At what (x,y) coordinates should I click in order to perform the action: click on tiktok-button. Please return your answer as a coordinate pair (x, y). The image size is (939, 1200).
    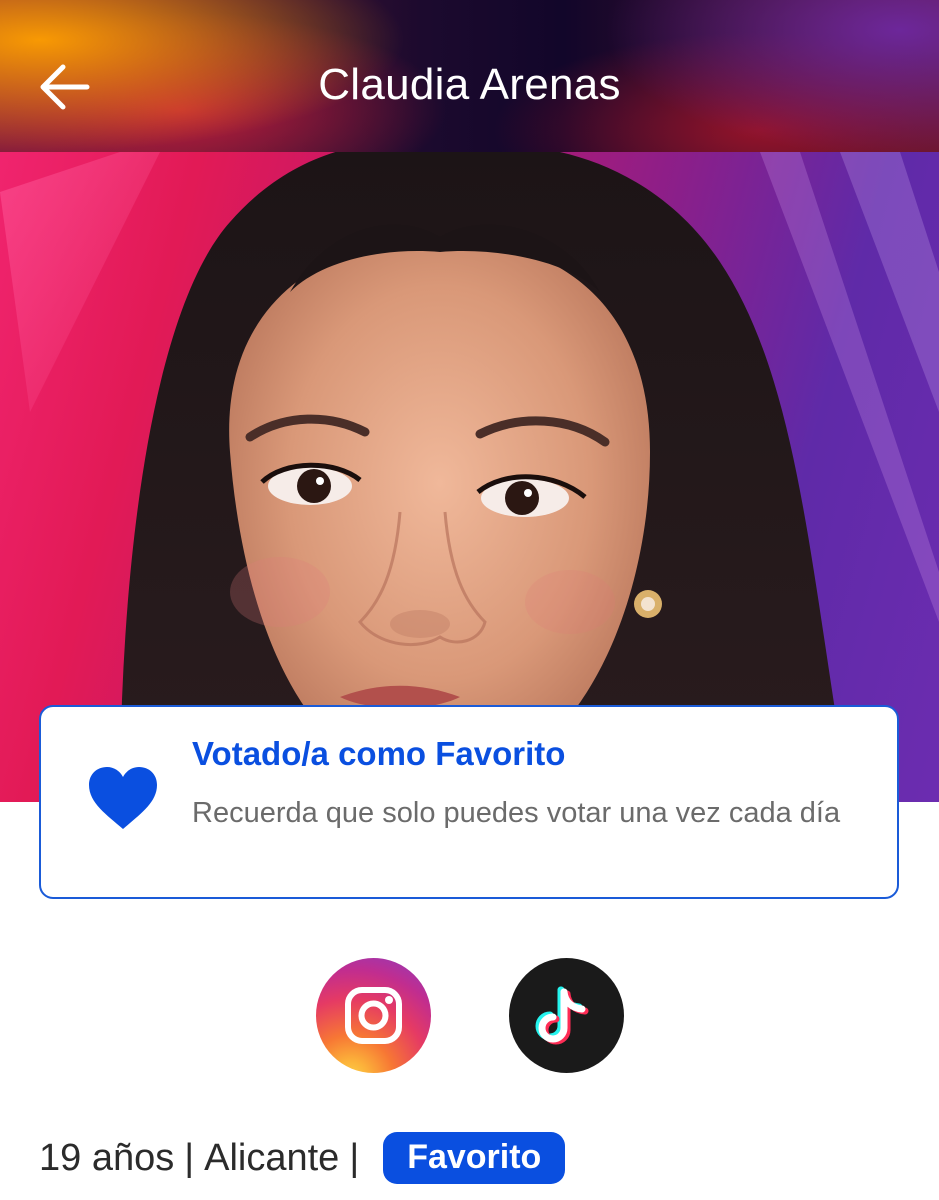
    Looking at the image, I should click on (566, 1015).